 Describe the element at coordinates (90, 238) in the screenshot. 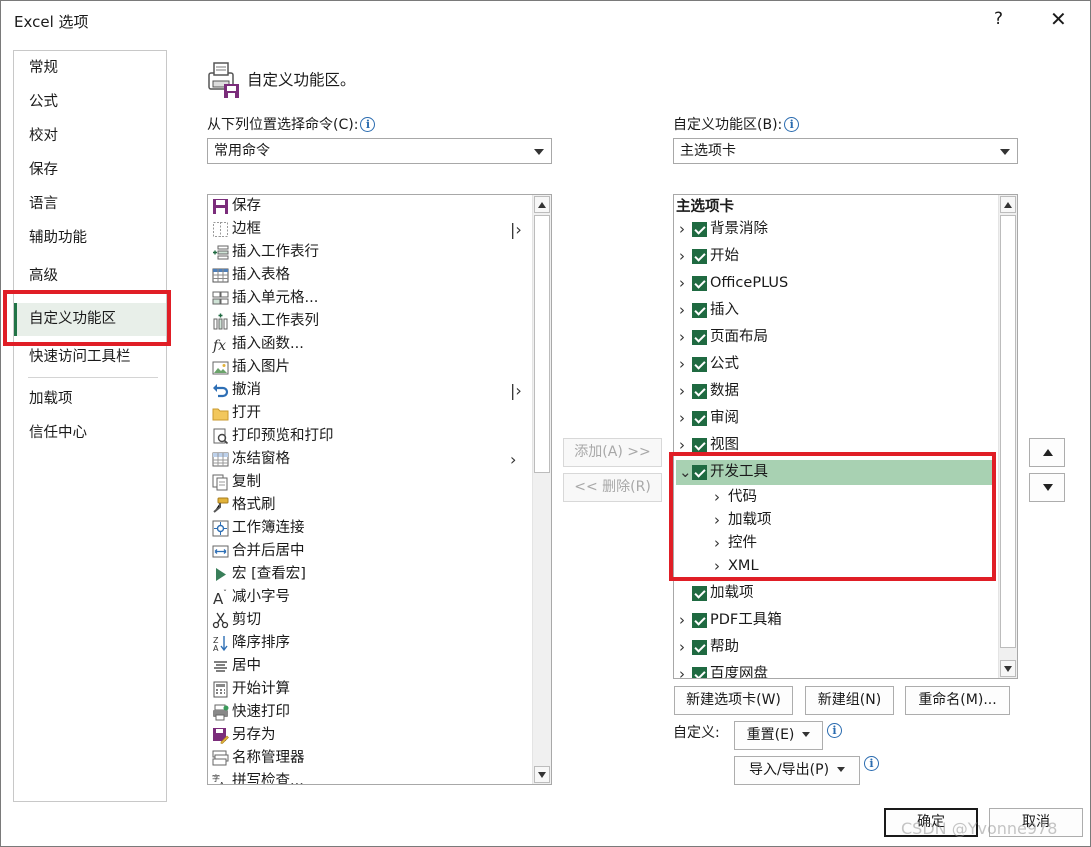

I see `nav-item-accessibility: 辅助功能` at that location.